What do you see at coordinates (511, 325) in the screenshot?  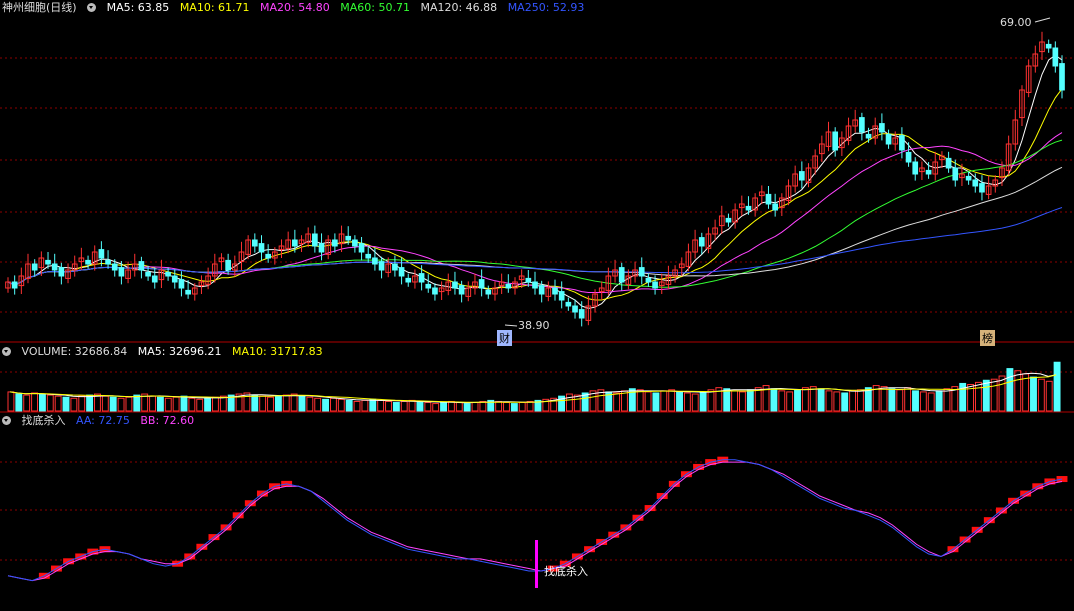 I see `low-marker-line` at bounding box center [511, 325].